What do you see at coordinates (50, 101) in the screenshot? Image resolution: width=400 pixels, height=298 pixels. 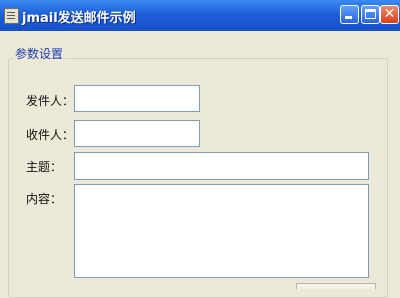 I see `sender-label: 发件人：` at bounding box center [50, 101].